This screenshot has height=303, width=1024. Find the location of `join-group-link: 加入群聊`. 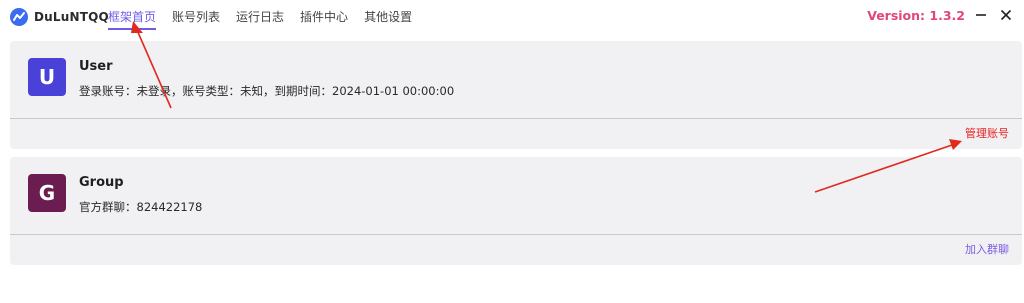

join-group-link: 加入群聊 is located at coordinates (987, 249).